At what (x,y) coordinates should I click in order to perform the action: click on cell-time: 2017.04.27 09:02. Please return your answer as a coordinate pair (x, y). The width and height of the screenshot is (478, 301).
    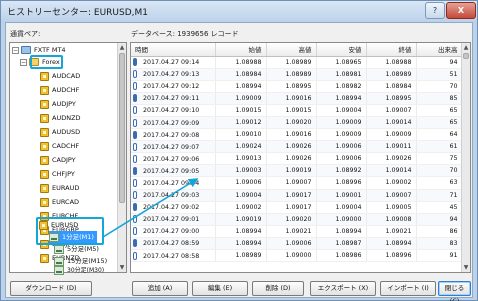
    Looking at the image, I should click on (173, 207).